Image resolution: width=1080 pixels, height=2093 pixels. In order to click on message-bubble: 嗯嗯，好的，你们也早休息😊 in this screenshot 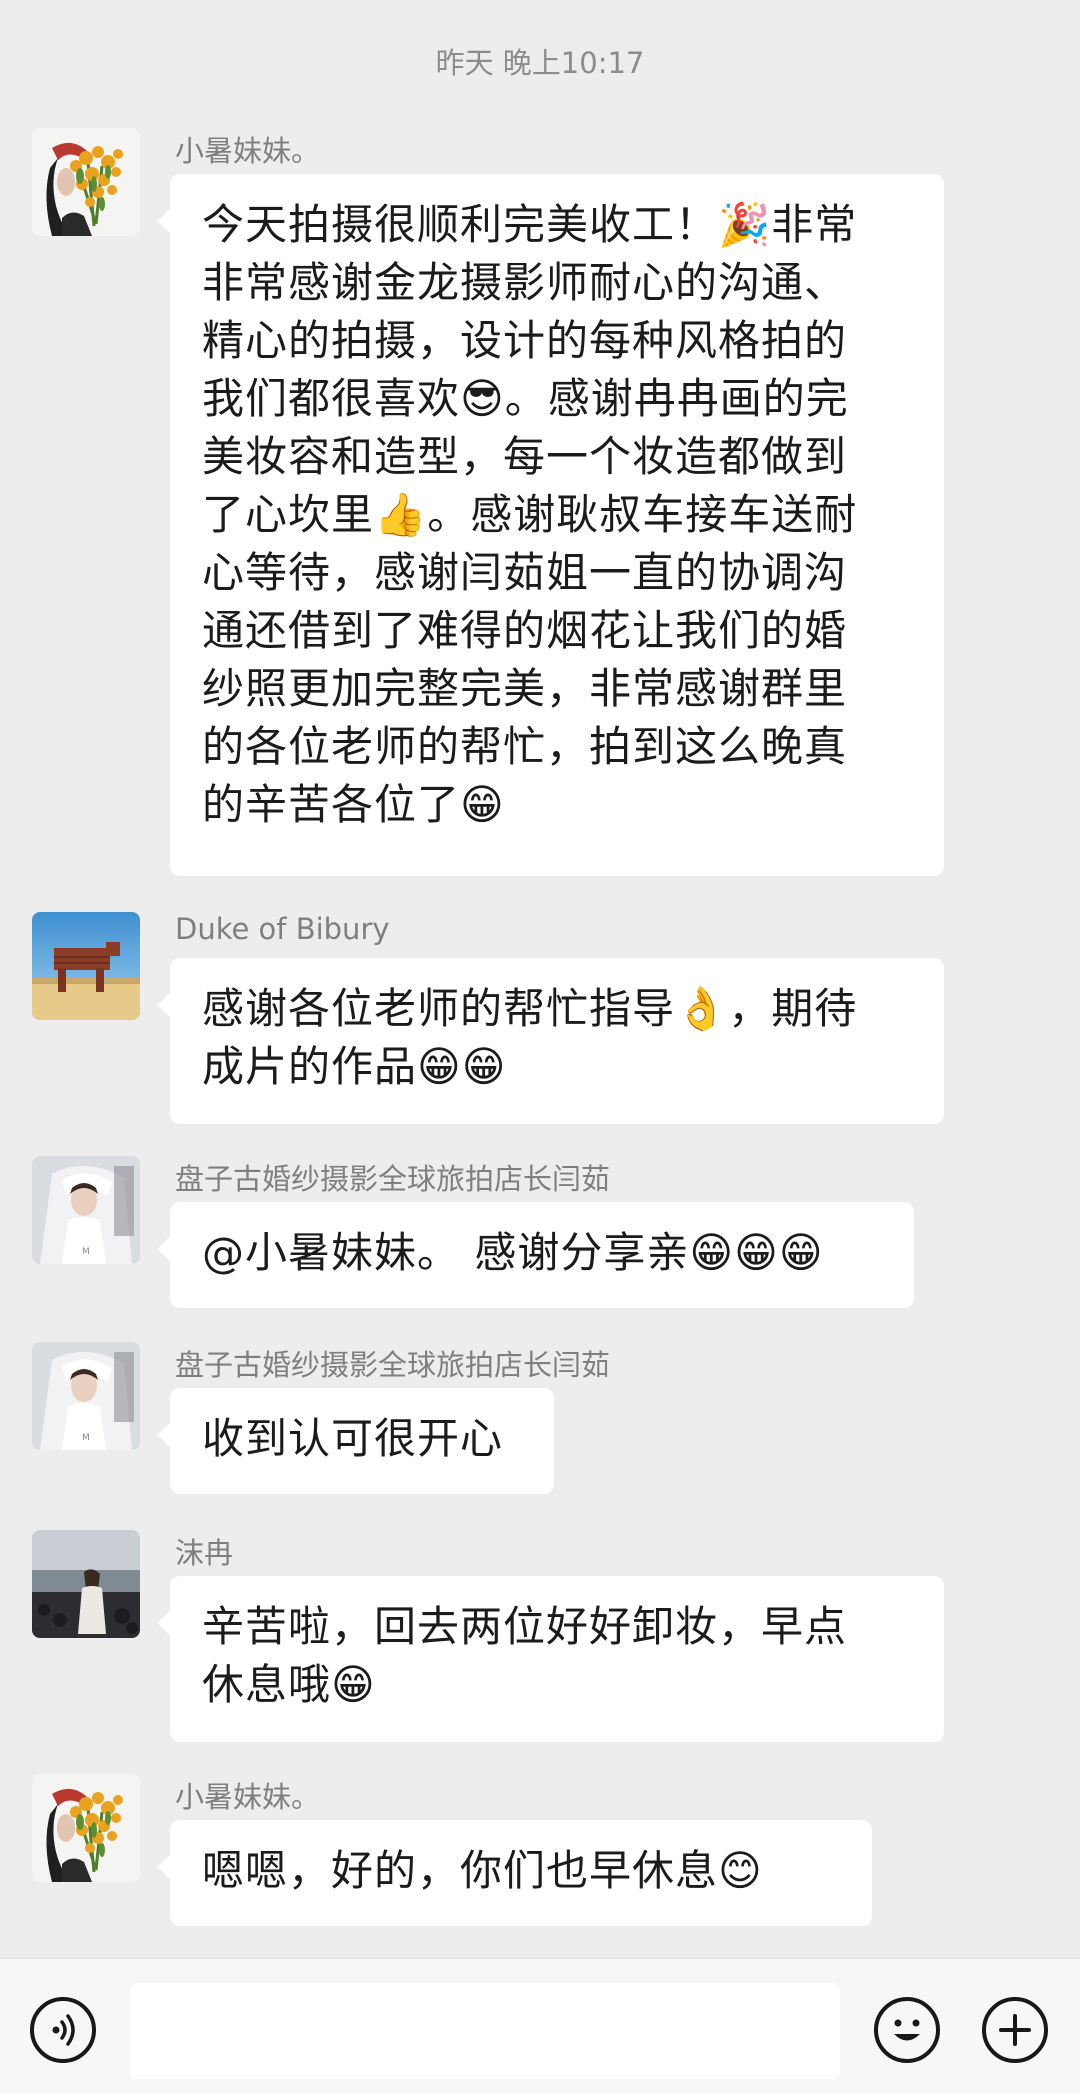, I will do `click(514, 1873)`.